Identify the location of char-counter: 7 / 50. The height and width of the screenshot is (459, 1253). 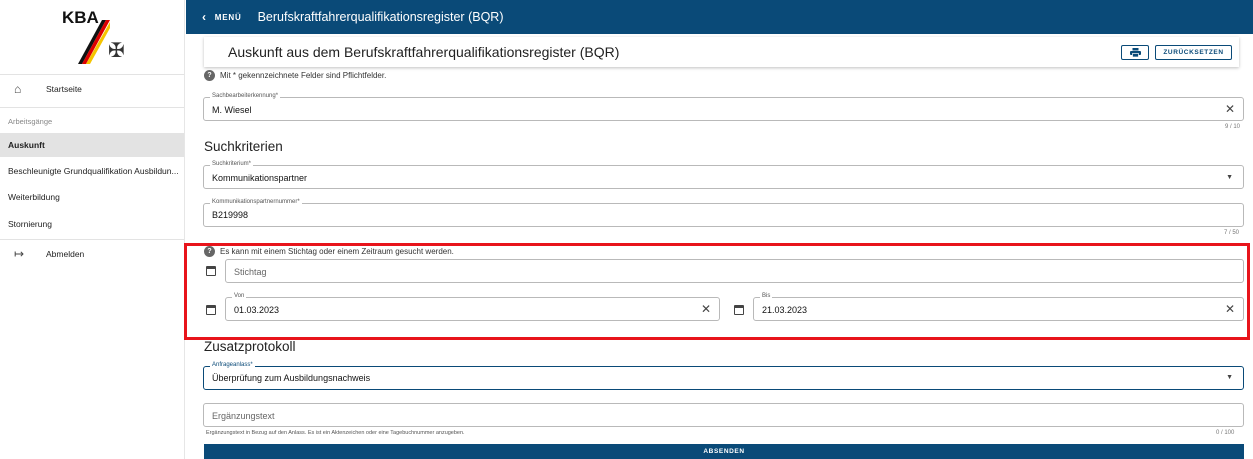
(1232, 233).